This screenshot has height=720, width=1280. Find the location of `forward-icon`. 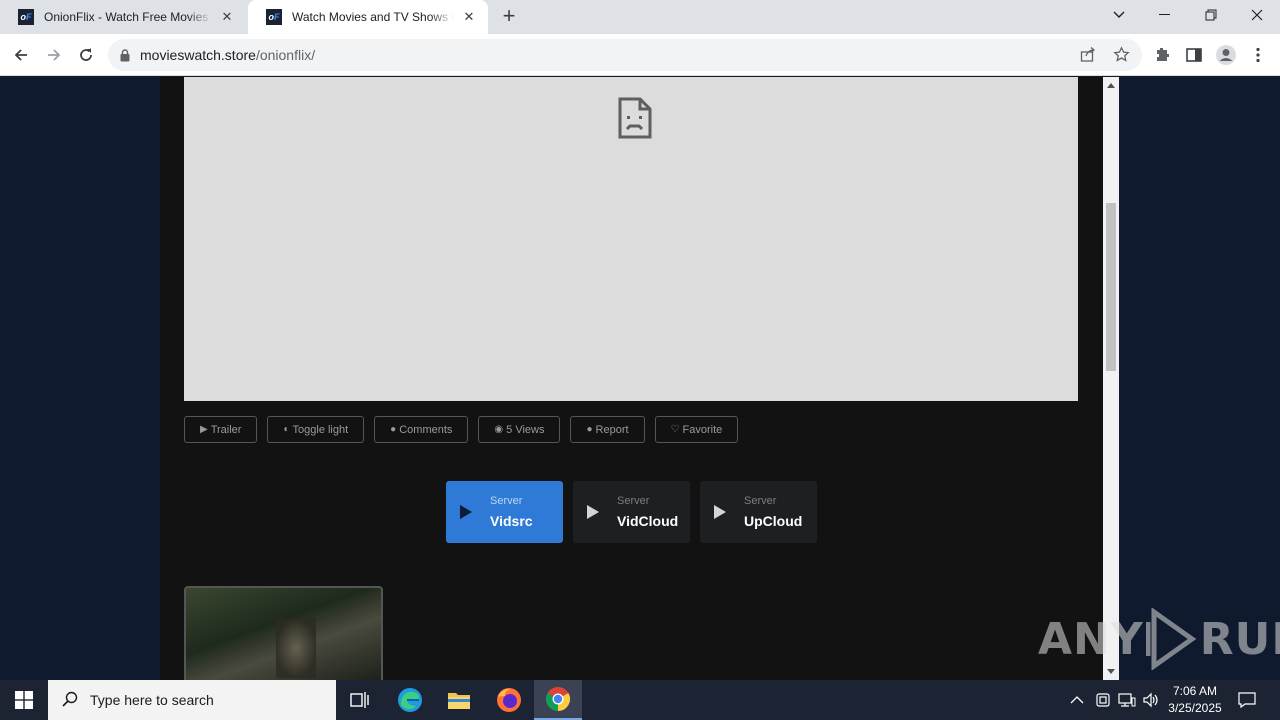

forward-icon is located at coordinates (54, 55).